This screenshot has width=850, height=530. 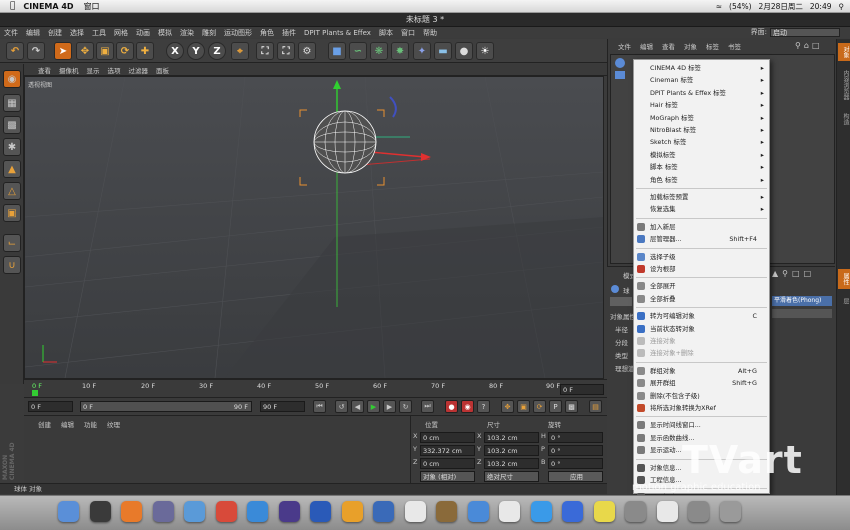 I want to click on context-menu-item: 选择子级, so click(x=701, y=257).